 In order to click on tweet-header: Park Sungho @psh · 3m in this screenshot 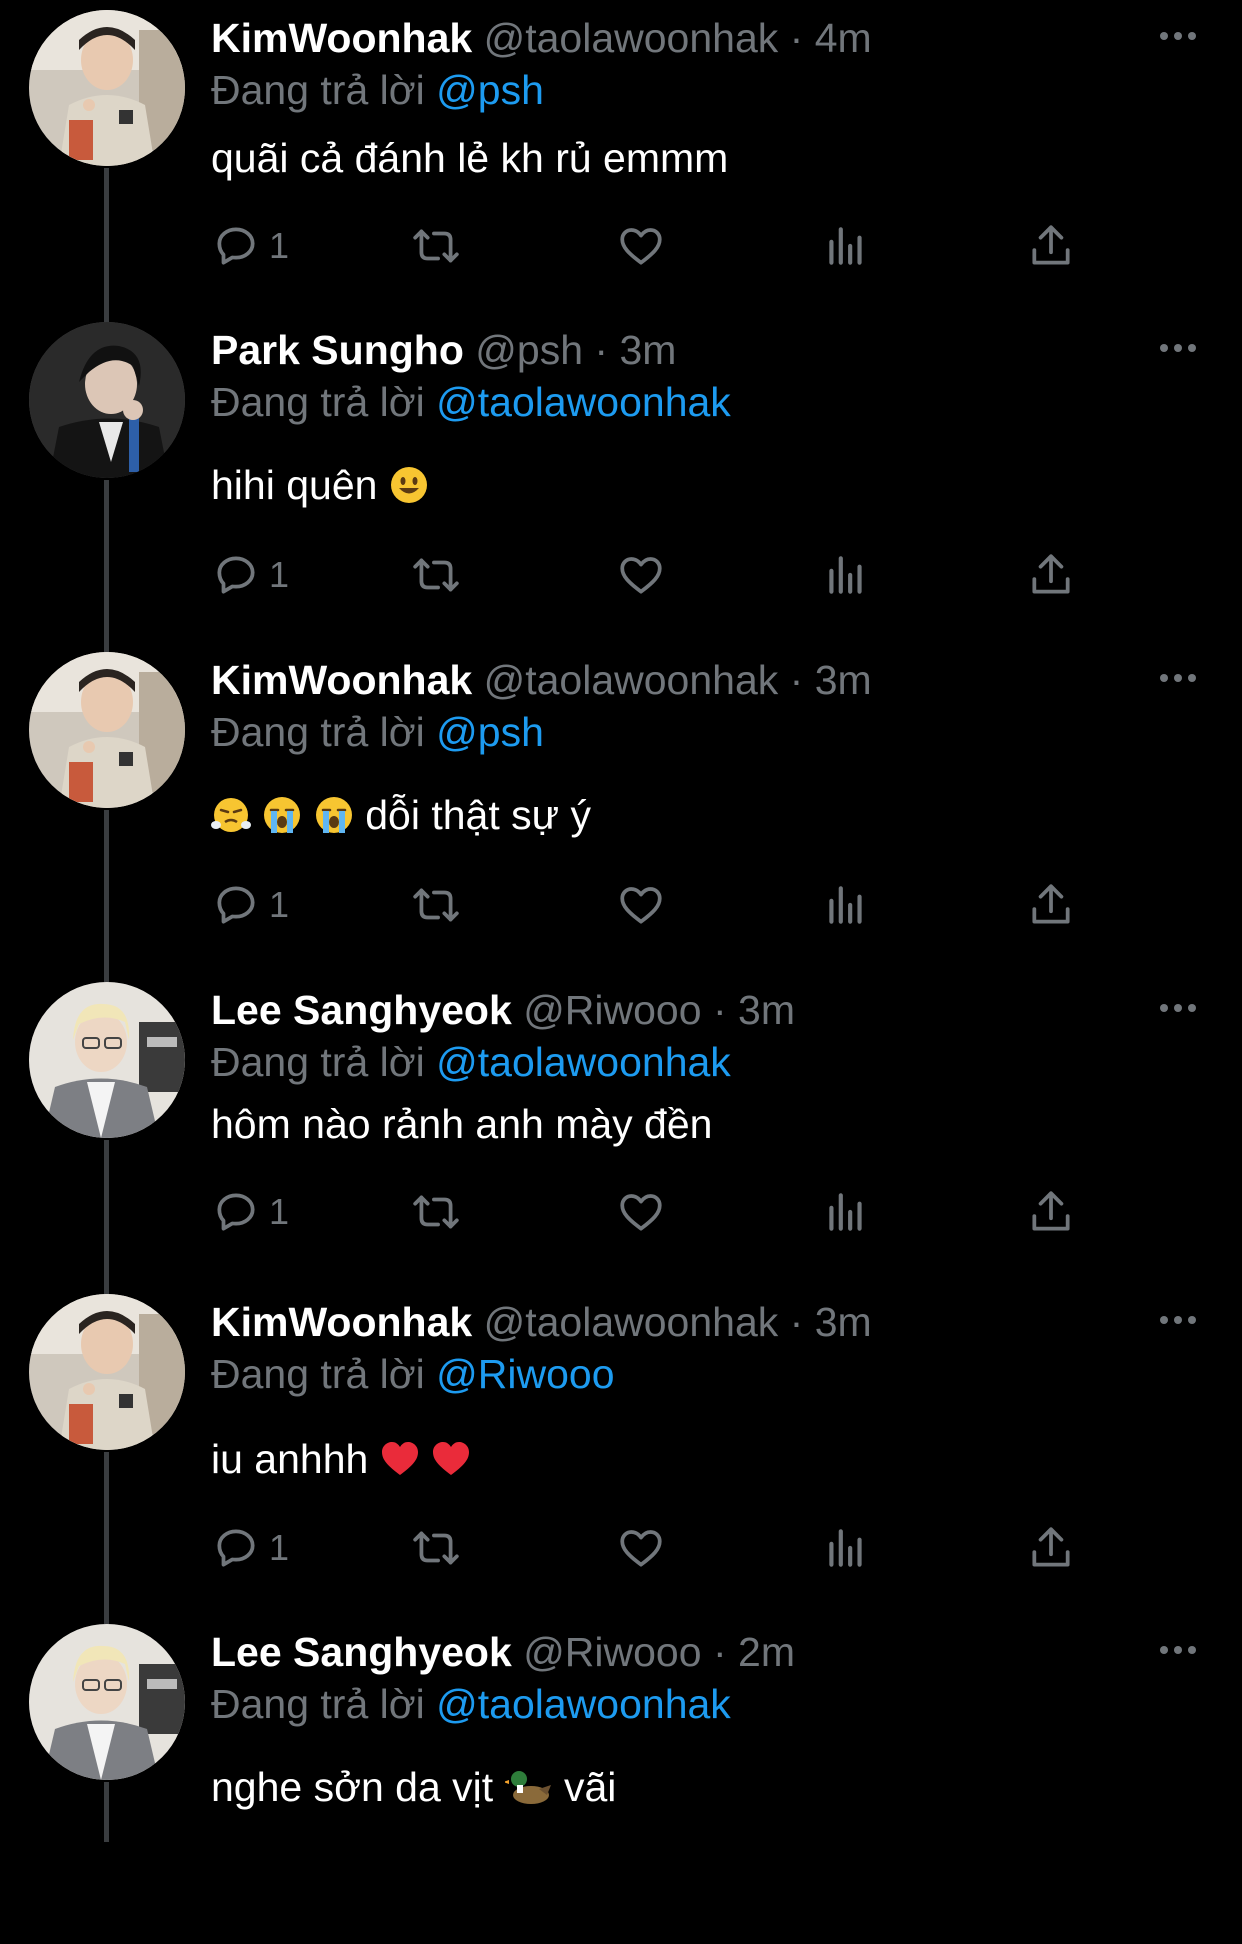, I will do `click(443, 350)`.